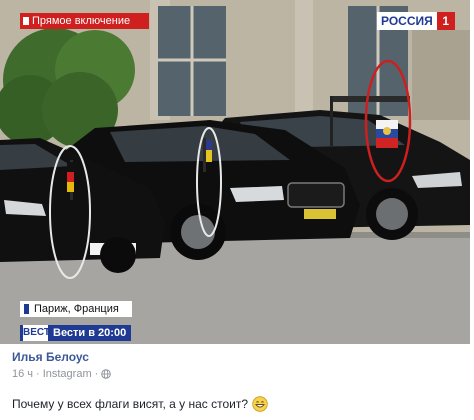 Image resolution: width=474 pixels, height=420 pixels. What do you see at coordinates (260, 404) in the screenshot?
I see `grinning-face-icon` at bounding box center [260, 404].